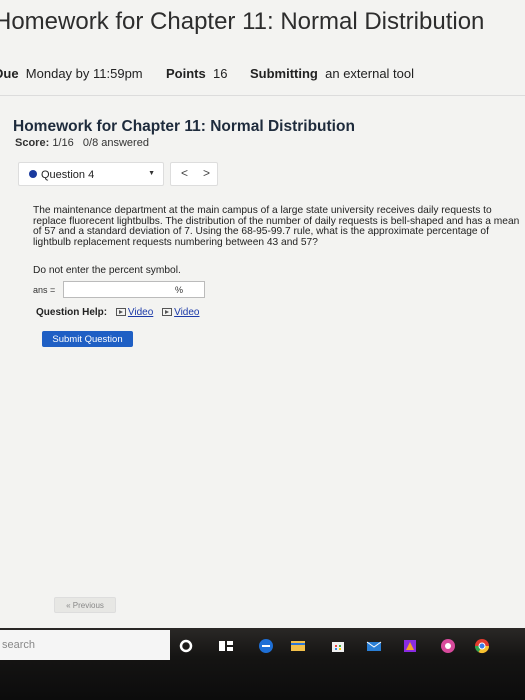 Image resolution: width=525 pixels, height=700 pixels. Describe the element at coordinates (181, 312) in the screenshot. I see `video-link-2: Video` at that location.